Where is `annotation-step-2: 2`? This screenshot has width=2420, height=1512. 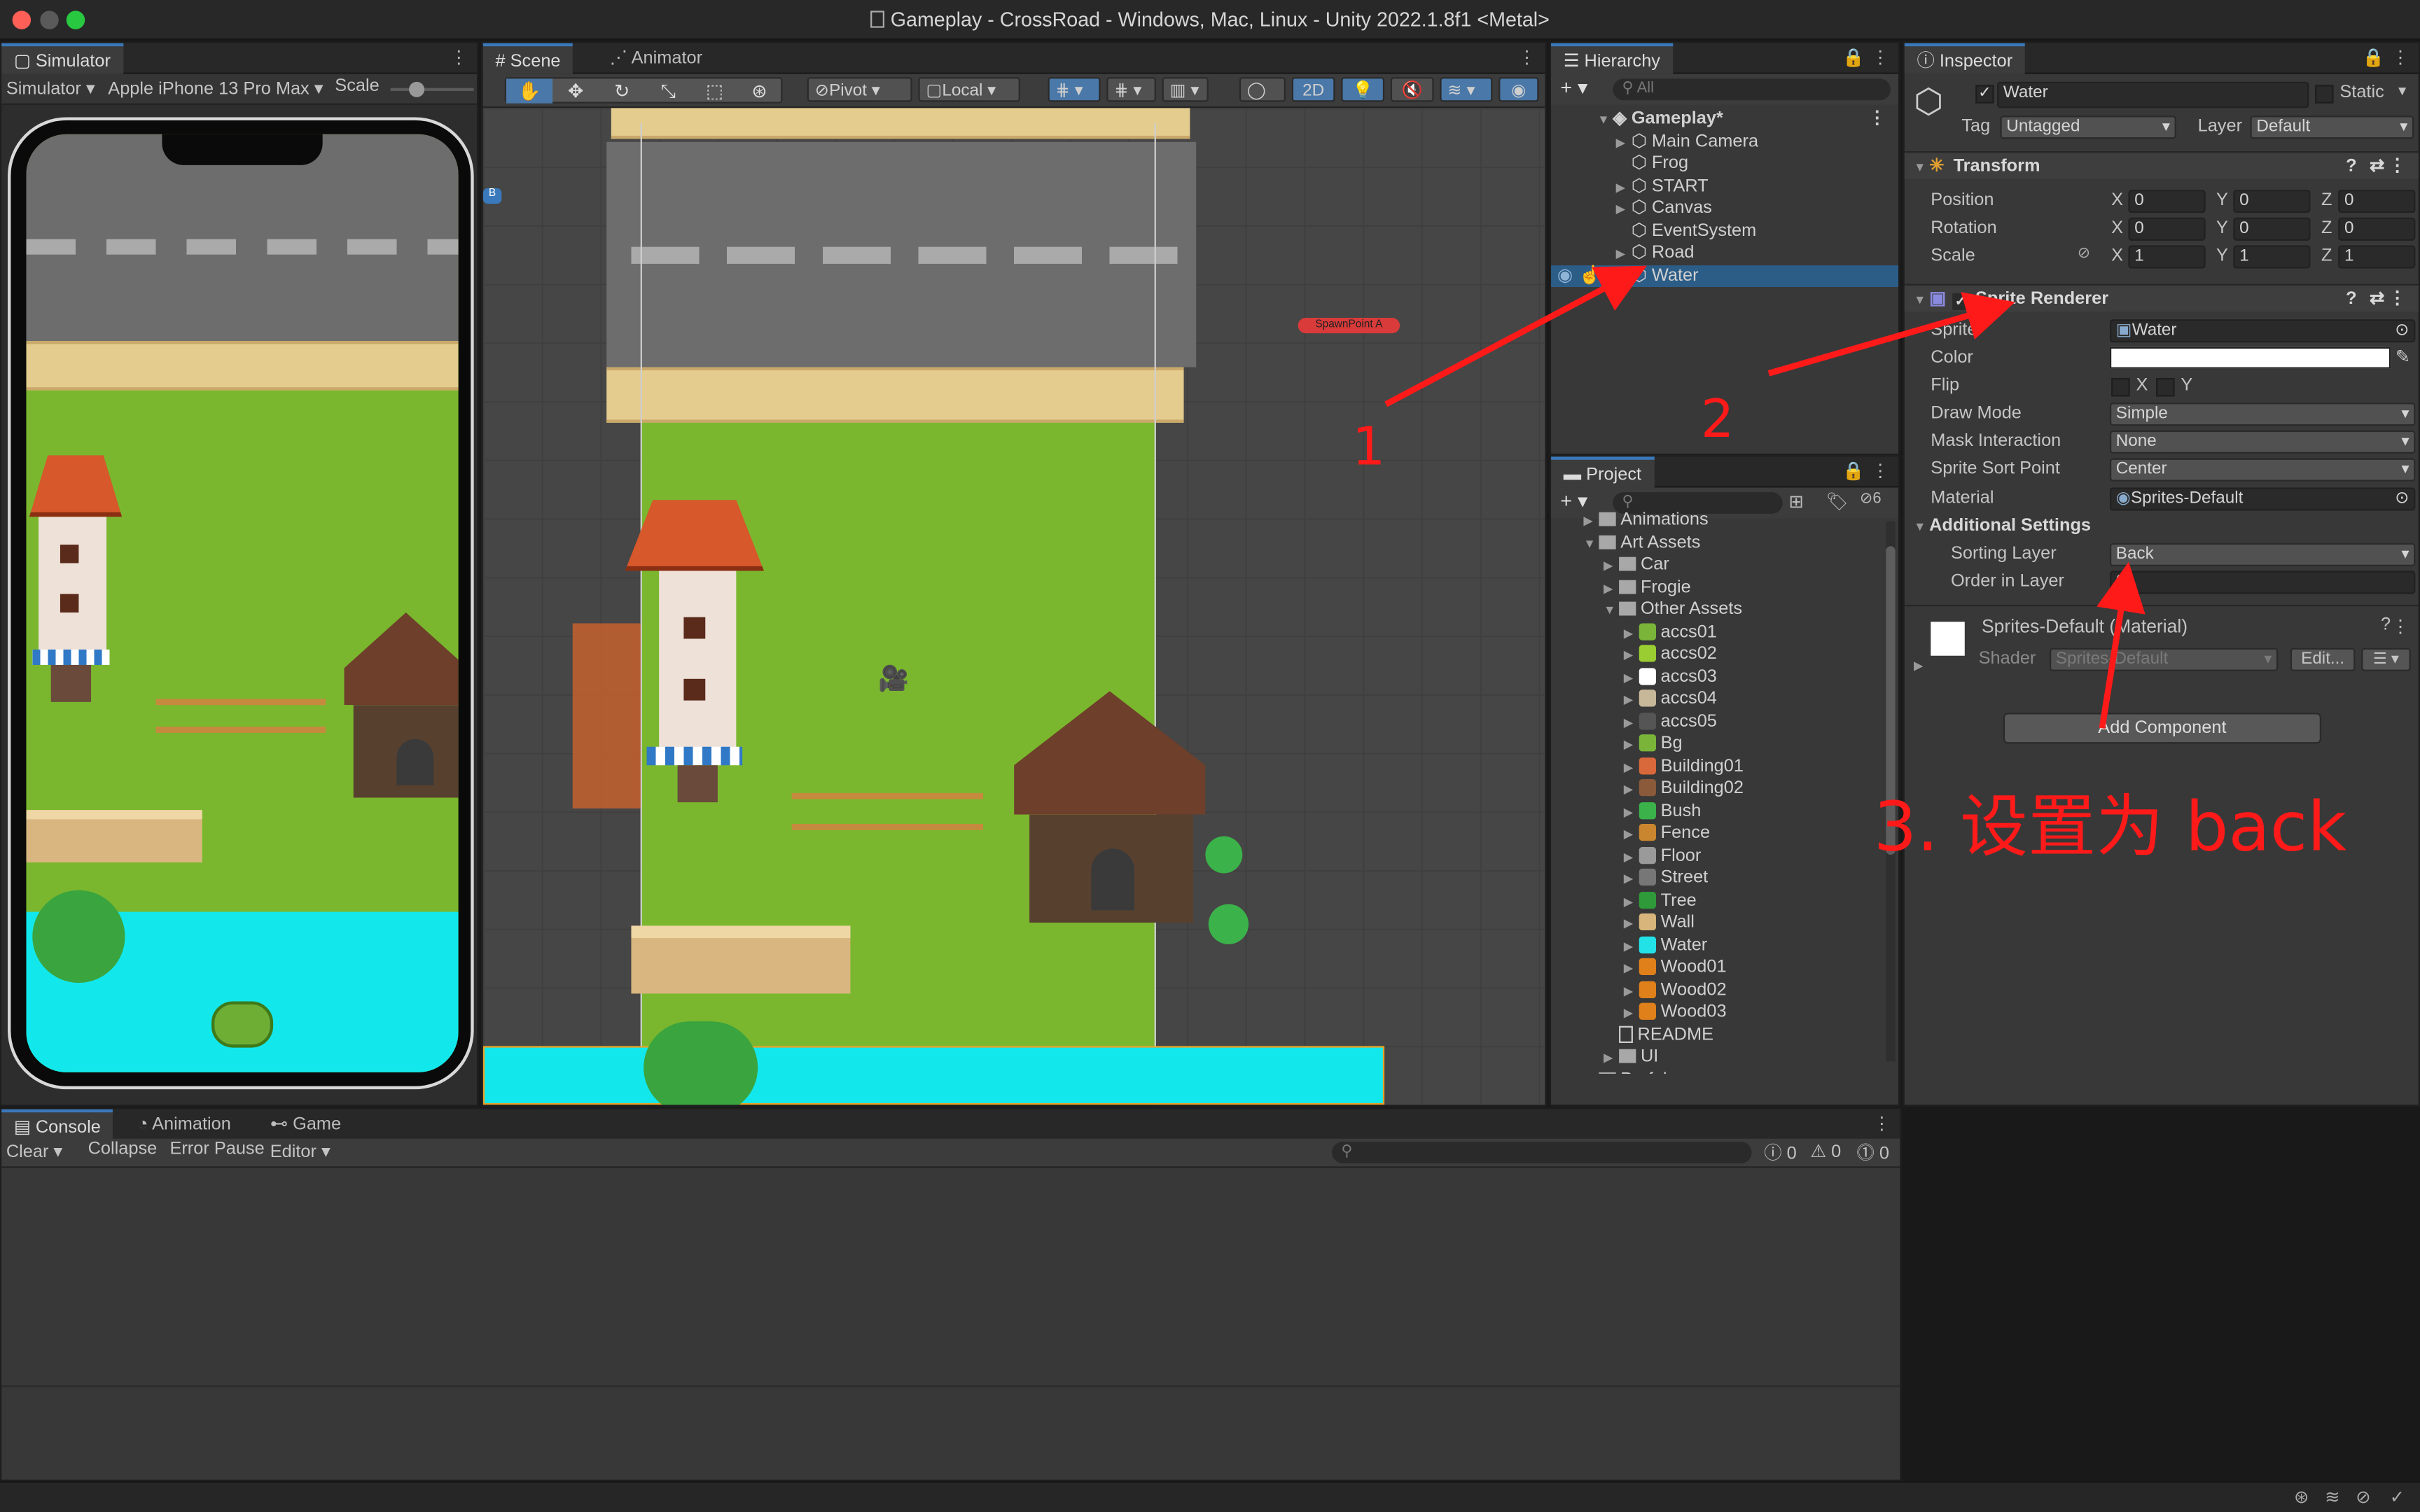 annotation-step-2: 2 is located at coordinates (1717, 419).